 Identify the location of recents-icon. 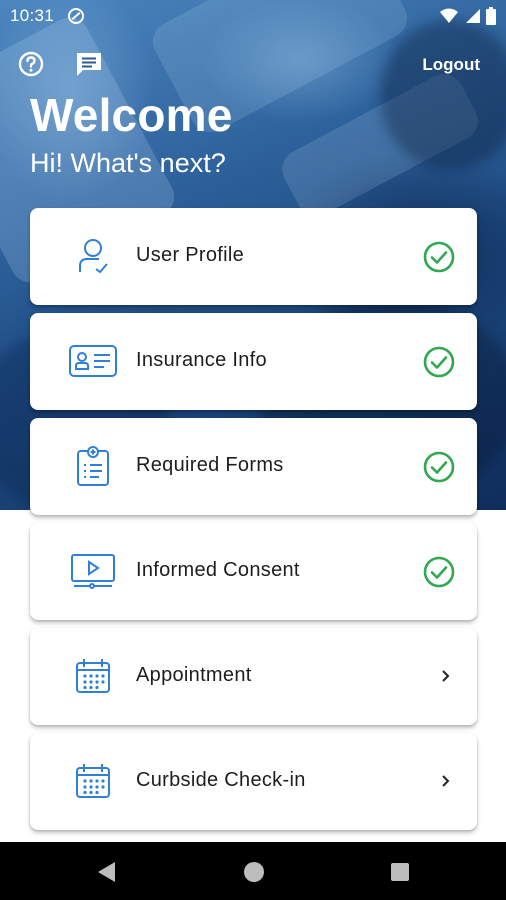
(400, 872).